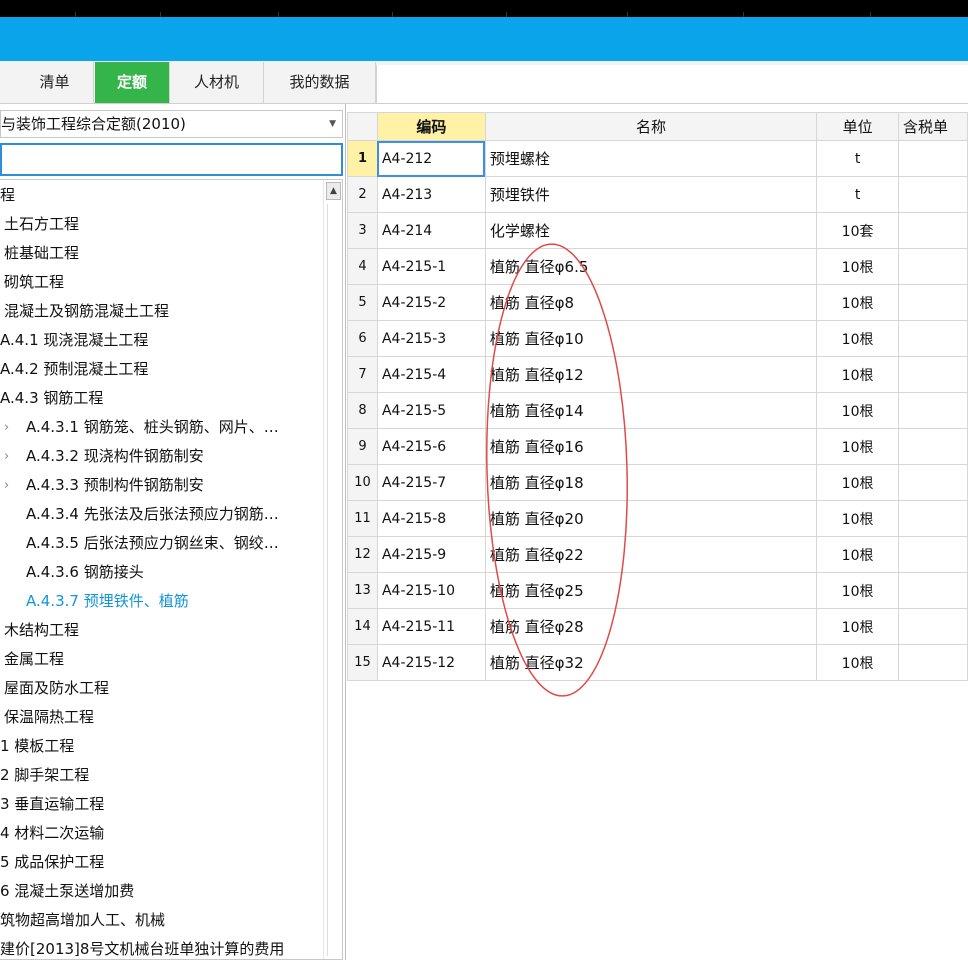 The image size is (968, 960). I want to click on tree-item: 4 材料二次运输, so click(52, 833).